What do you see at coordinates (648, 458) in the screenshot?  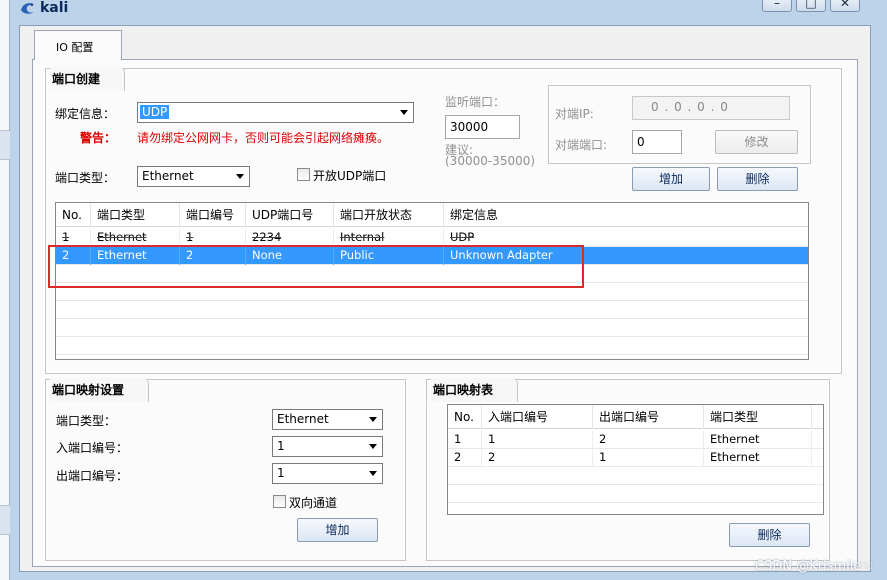 I see `cell-out-port: 1` at bounding box center [648, 458].